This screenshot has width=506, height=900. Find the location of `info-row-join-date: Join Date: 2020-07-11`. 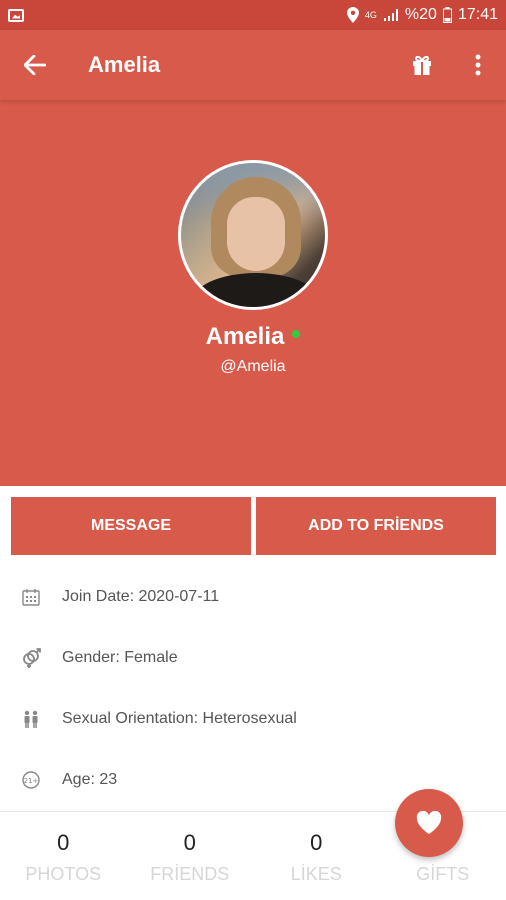

info-row-join-date: Join Date: 2020-07-11 is located at coordinates (253, 597).